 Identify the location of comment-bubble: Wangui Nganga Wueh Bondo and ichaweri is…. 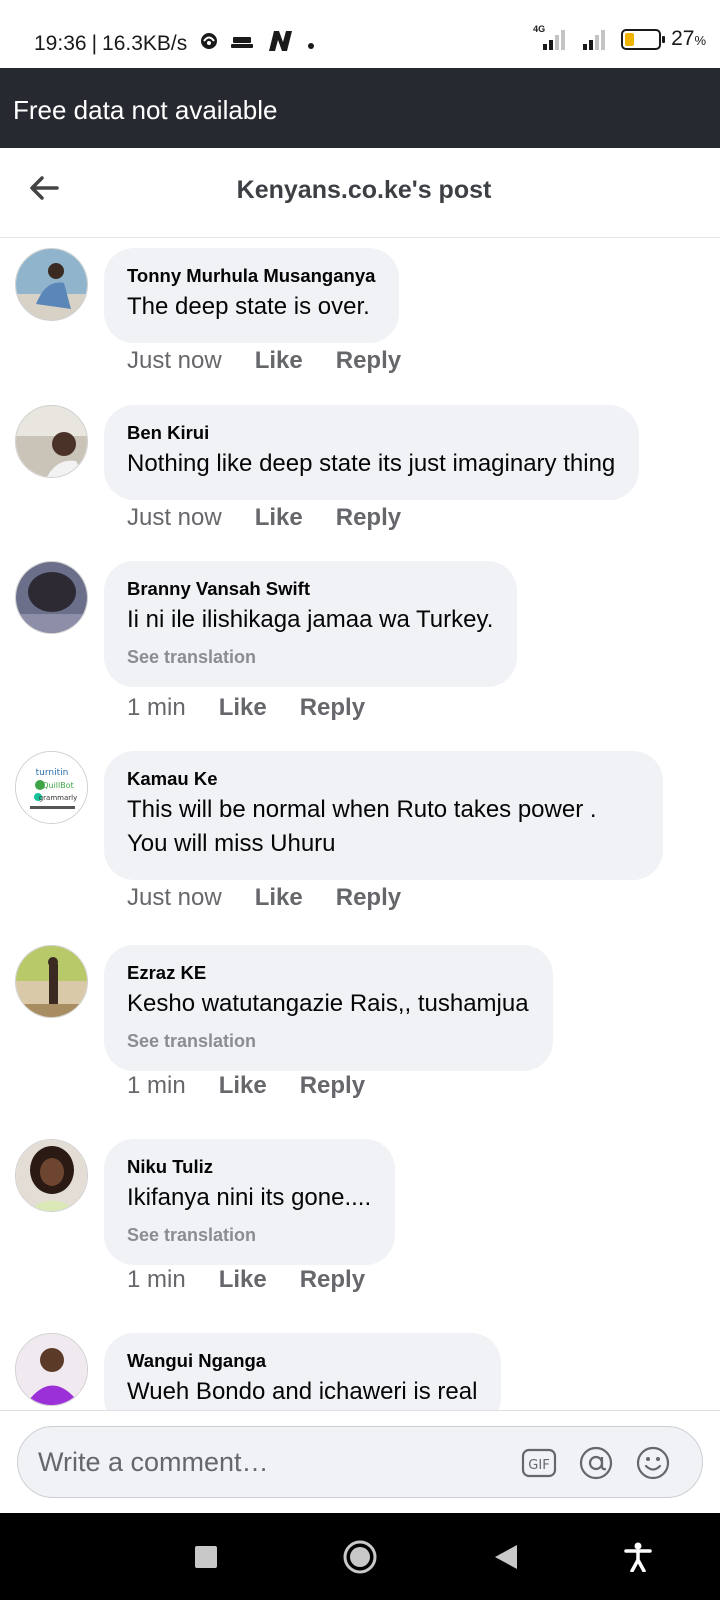
(303, 1371).